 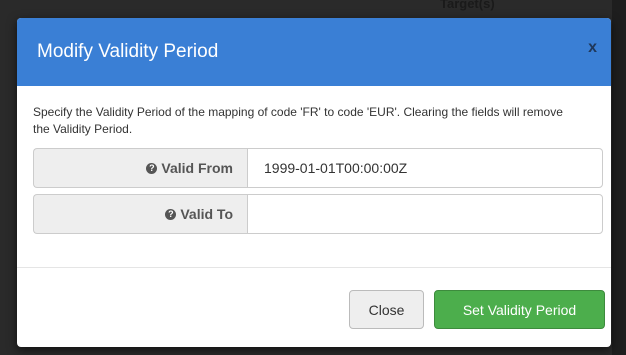 I want to click on dialog-title: Modify Validity Period, so click(x=128, y=51).